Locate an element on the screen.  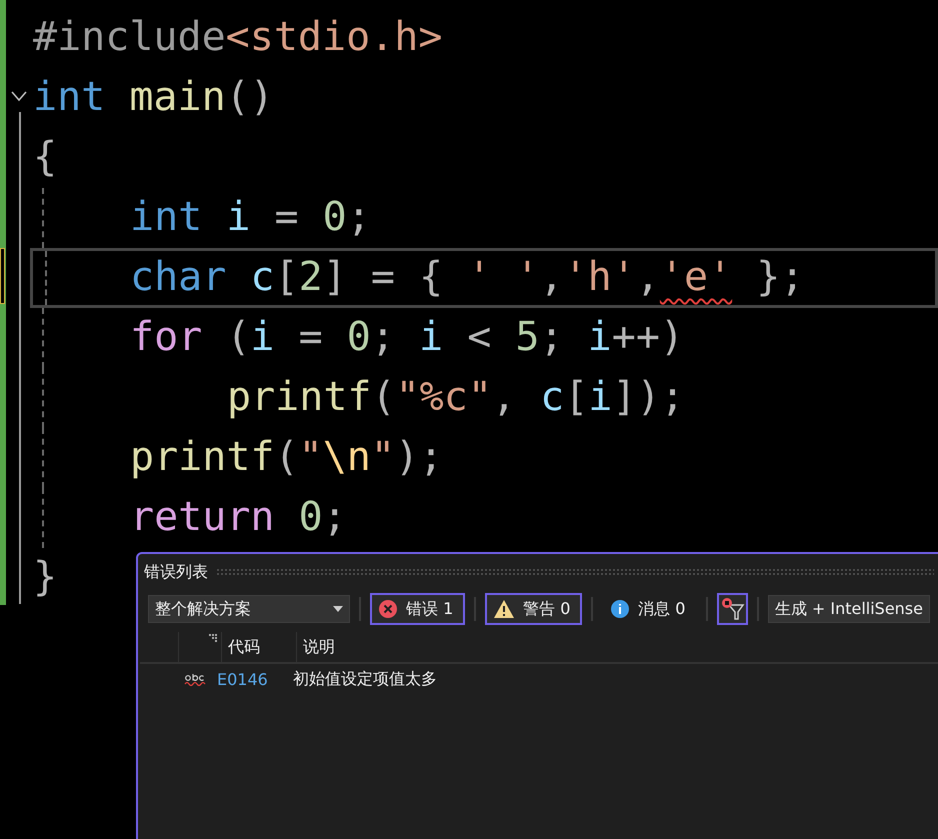
column-header: 代码 is located at coordinates (244, 647).